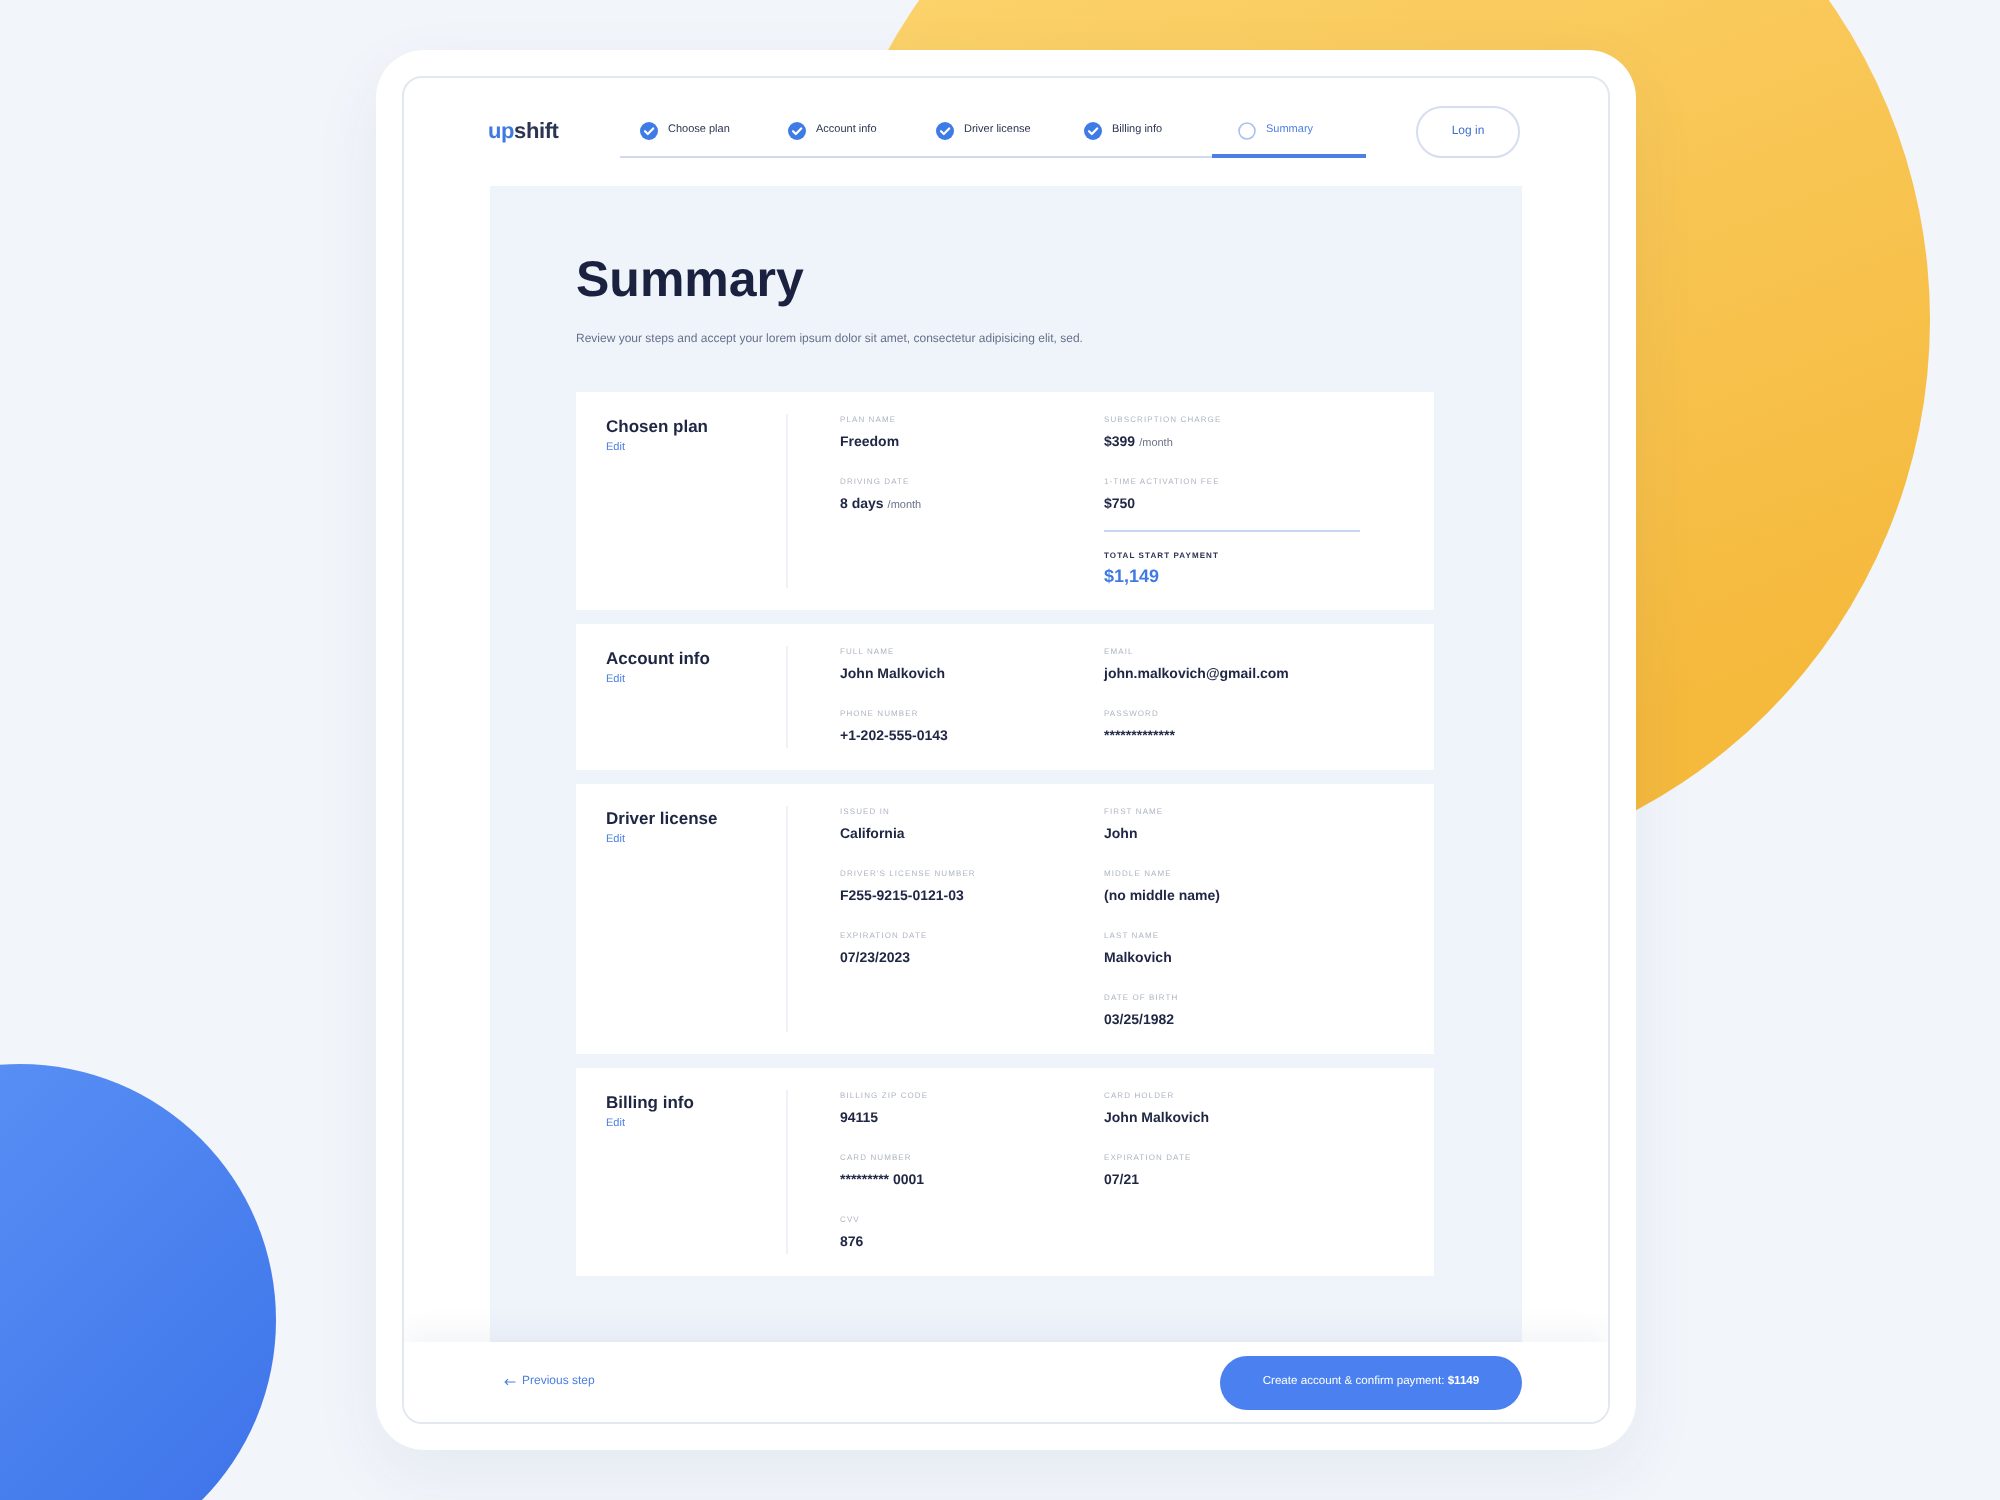 The width and height of the screenshot is (2000, 1500). I want to click on section-title: Account info, so click(658, 658).